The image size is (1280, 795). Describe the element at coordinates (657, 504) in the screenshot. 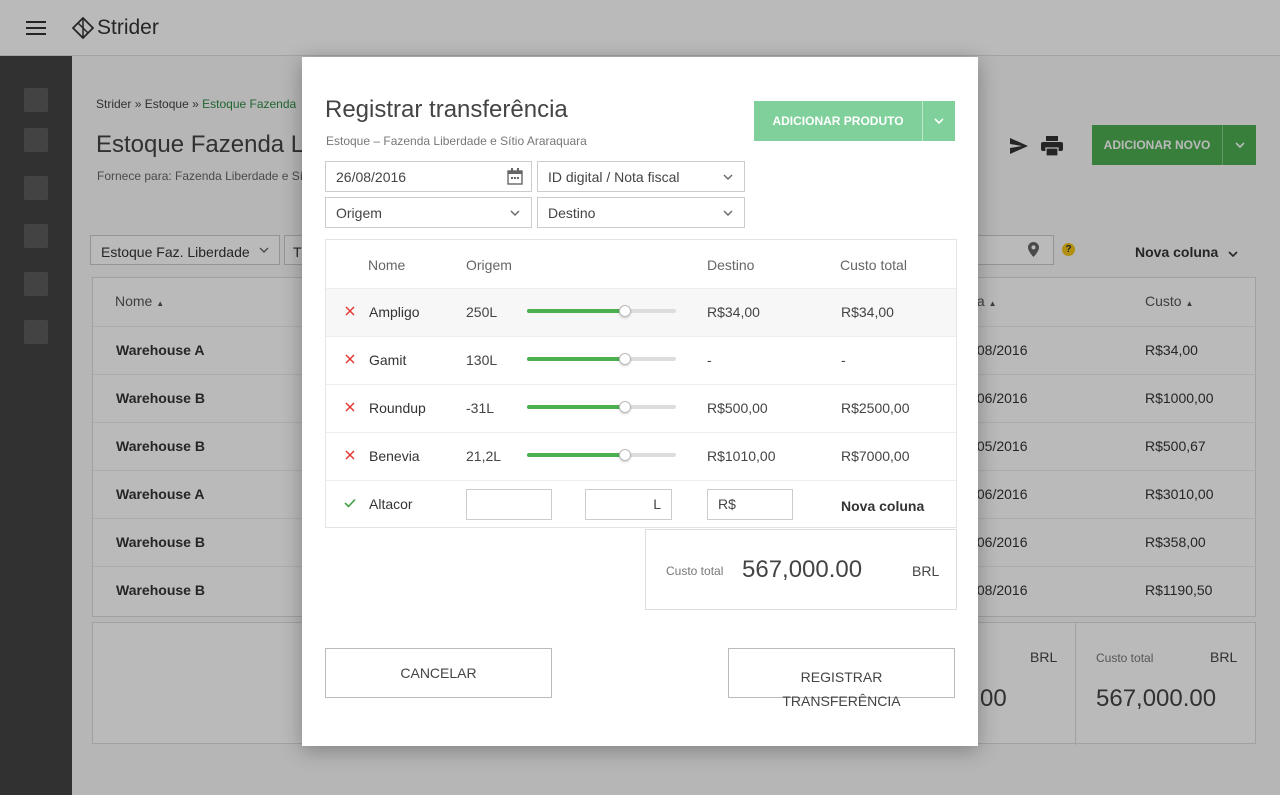

I see `unit-suffix: L` at that location.